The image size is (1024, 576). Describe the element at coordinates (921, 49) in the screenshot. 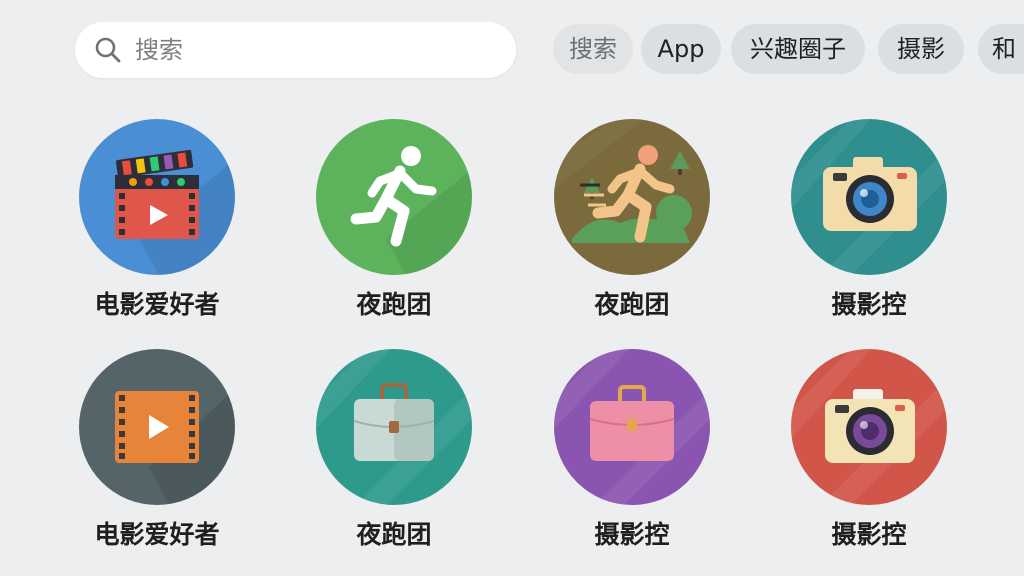

I see `chip-photography: 摄影` at that location.